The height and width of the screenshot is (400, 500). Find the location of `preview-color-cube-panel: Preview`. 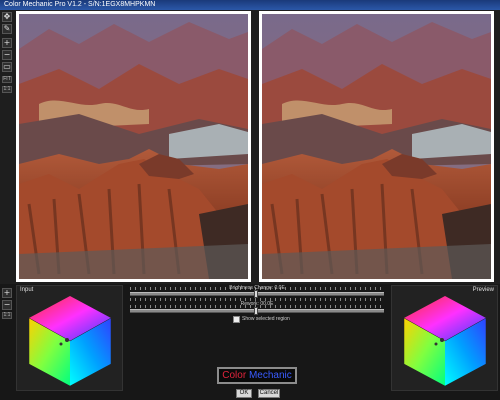

preview-color-cube-panel: Preview is located at coordinates (444, 338).